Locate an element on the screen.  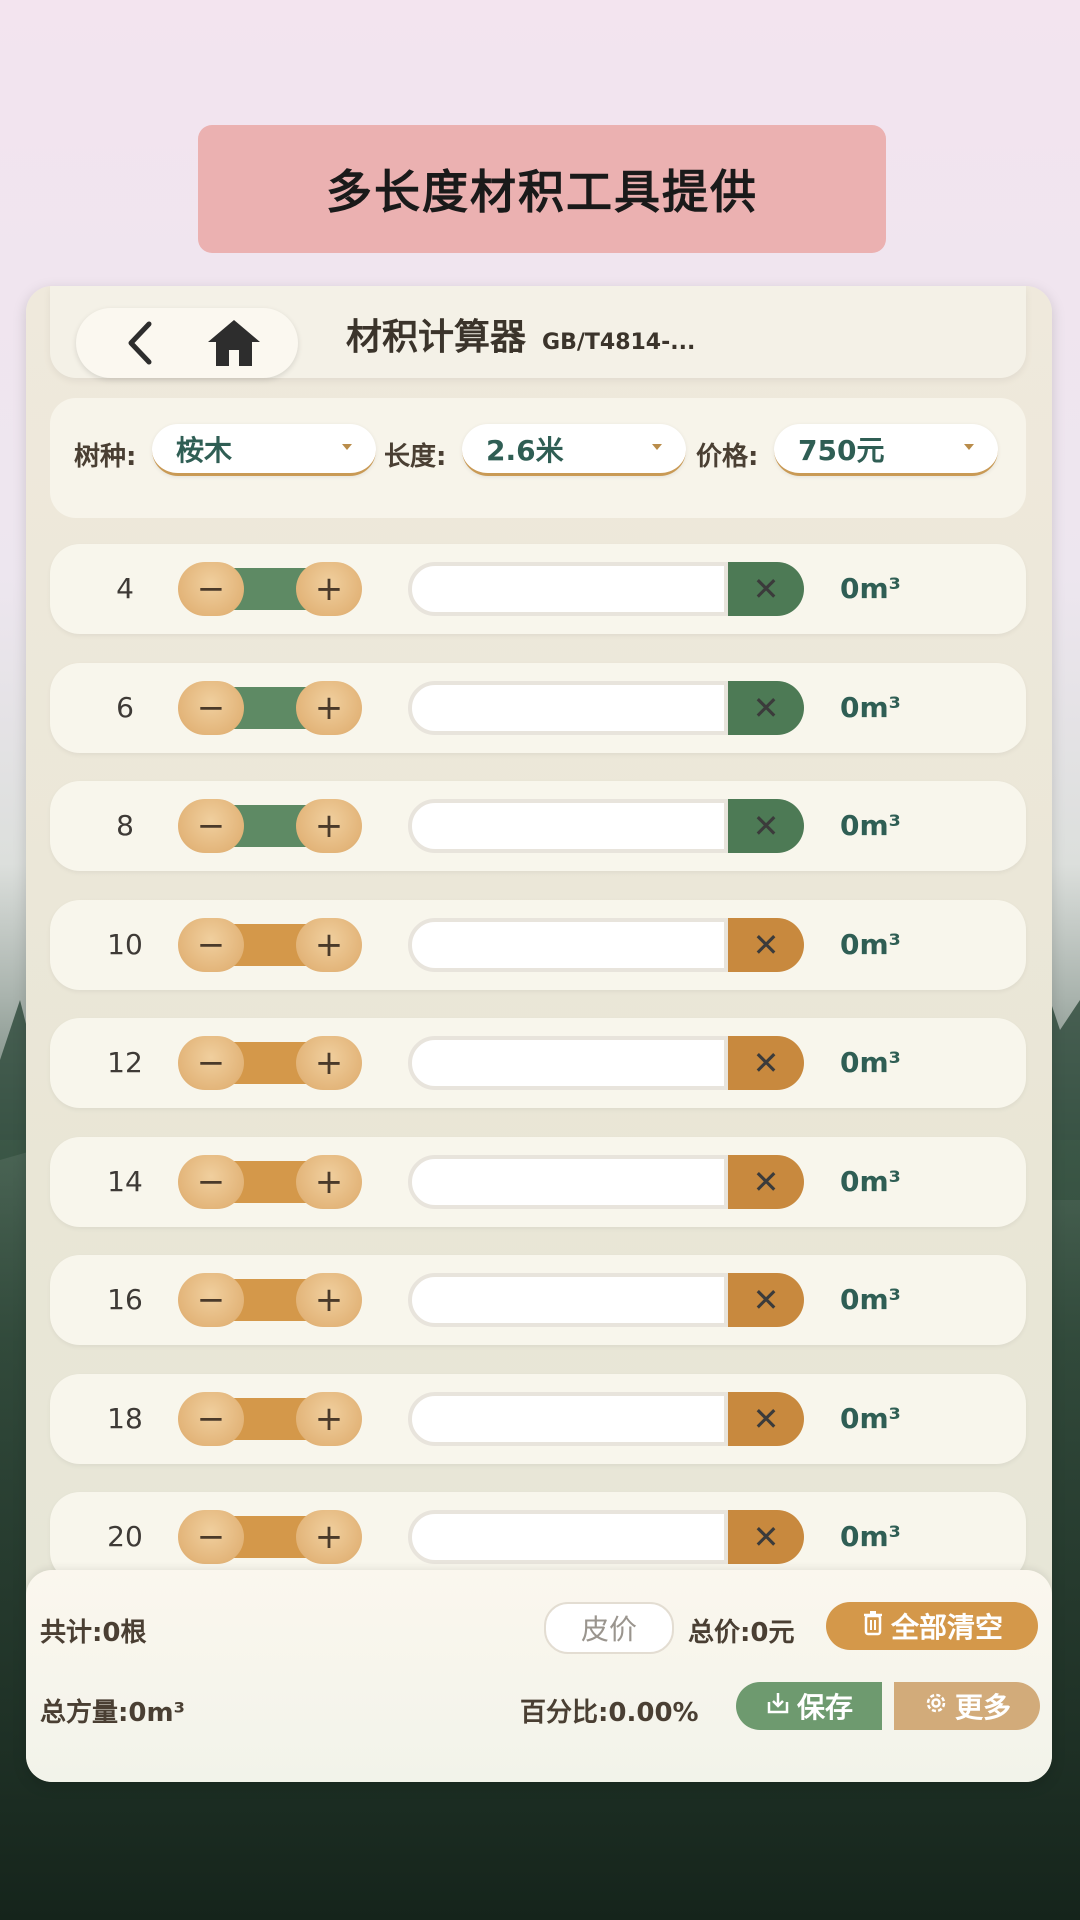
species-select: 桉木 is located at coordinates (264, 450).